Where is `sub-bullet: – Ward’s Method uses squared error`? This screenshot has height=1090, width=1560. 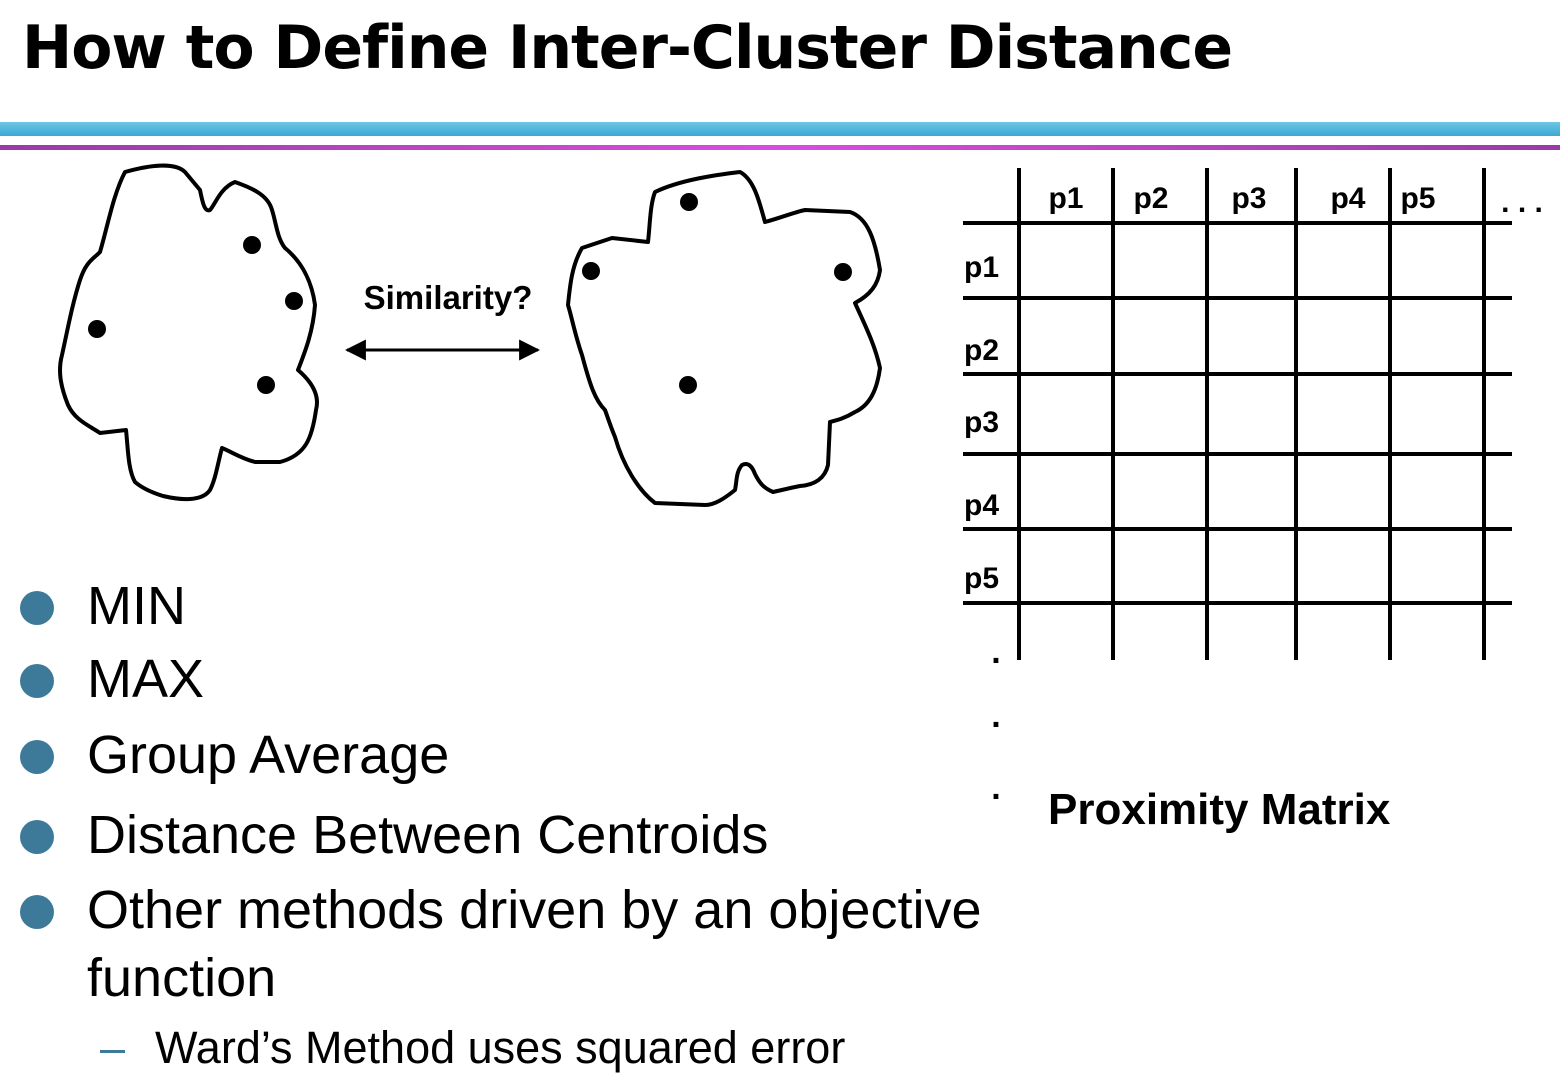
sub-bullet: – Ward’s Method uses squared error is located at coordinates (472, 1048).